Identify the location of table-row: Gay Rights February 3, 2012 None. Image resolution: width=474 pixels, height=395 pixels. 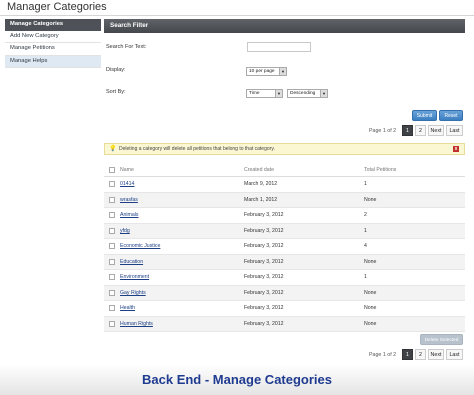
(284, 293).